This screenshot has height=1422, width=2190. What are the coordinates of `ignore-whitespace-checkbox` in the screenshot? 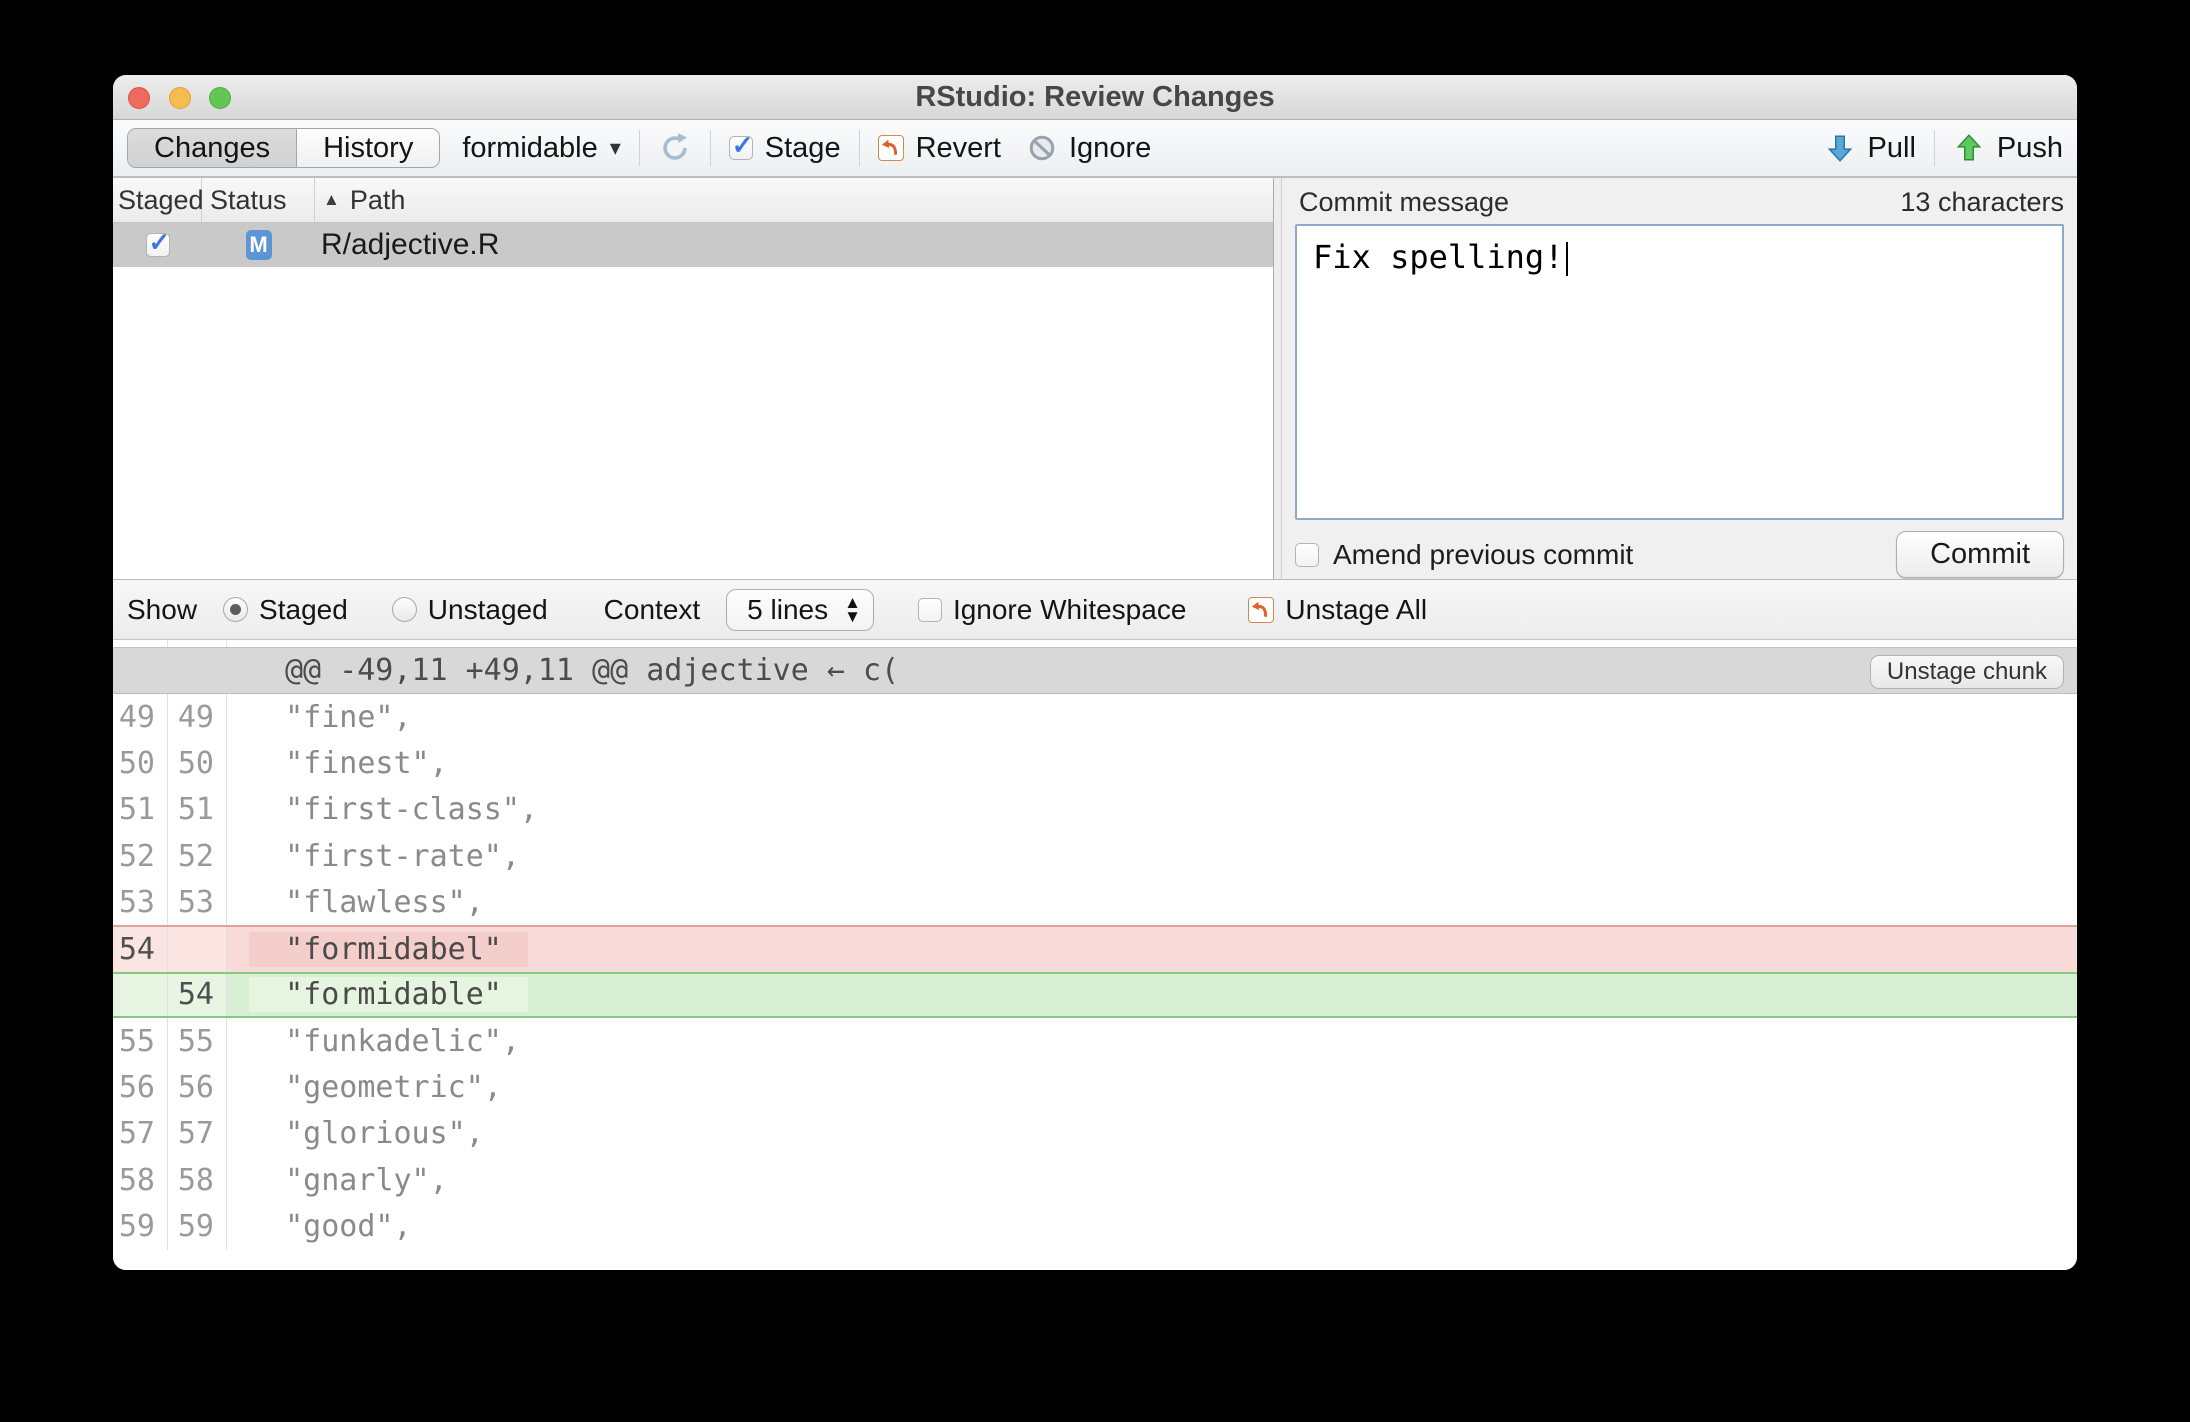 It's located at (929, 609).